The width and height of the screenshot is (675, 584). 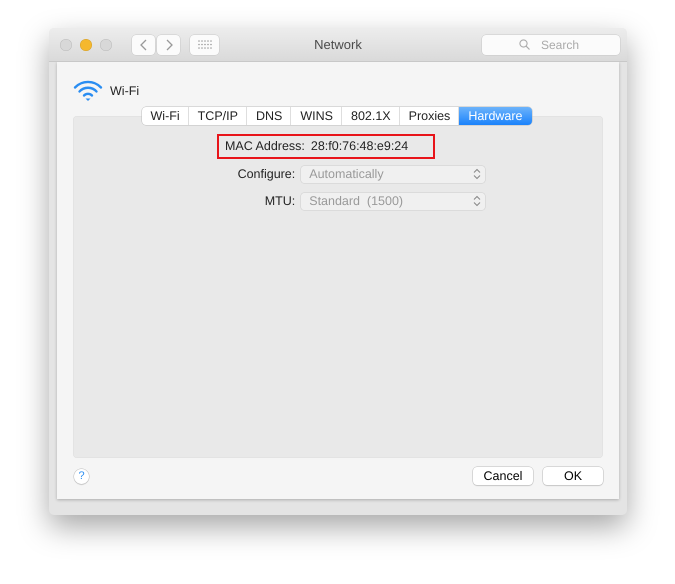 I want to click on tab: WINS, so click(x=316, y=116).